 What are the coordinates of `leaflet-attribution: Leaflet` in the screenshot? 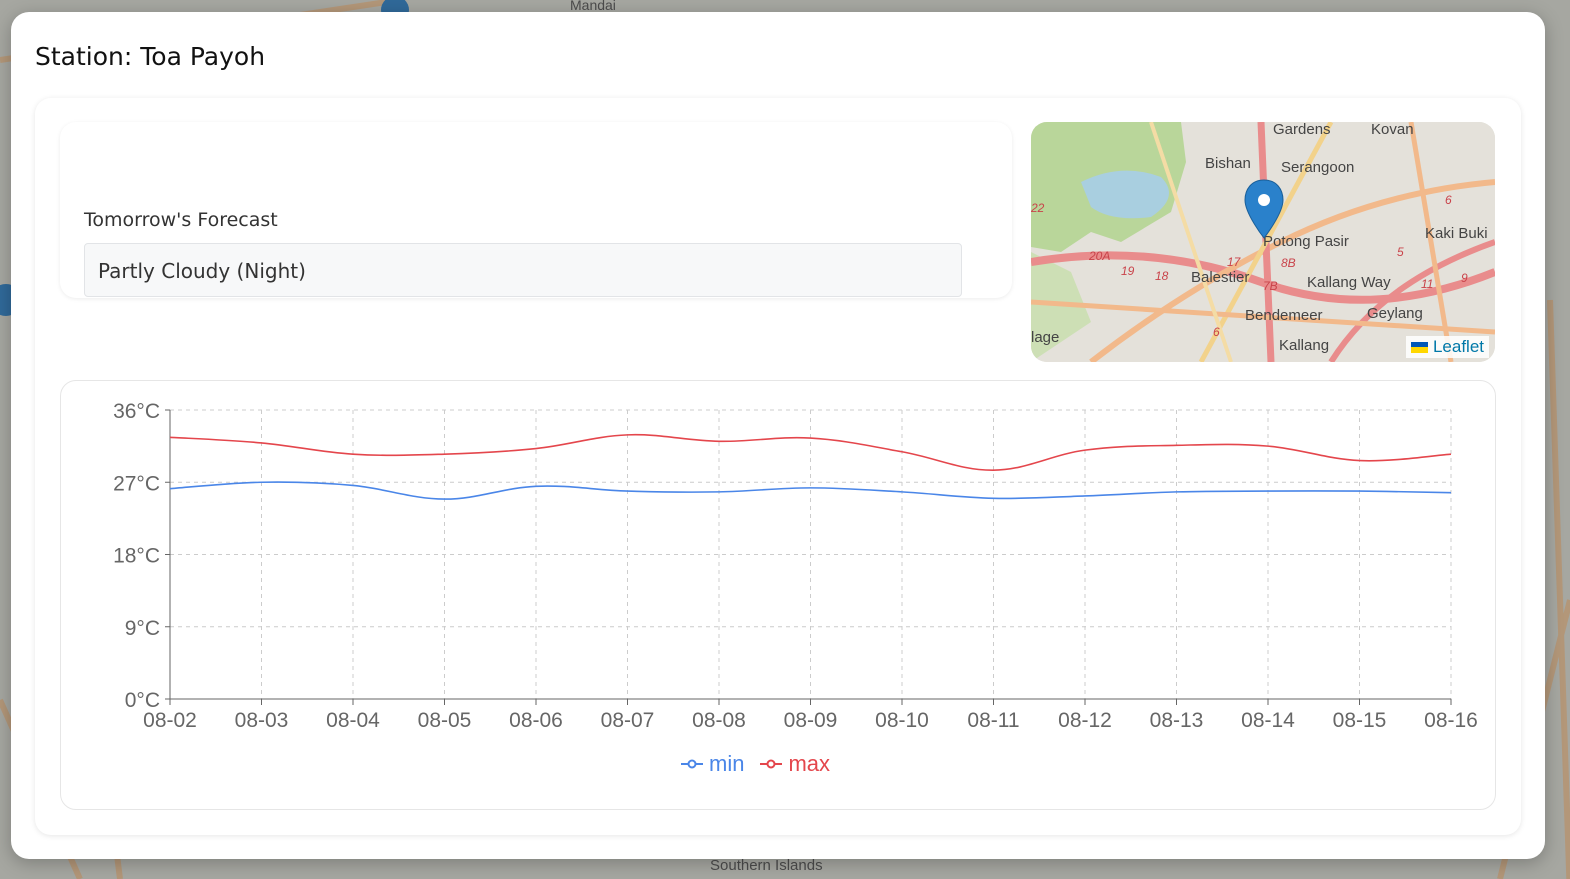 It's located at (1447, 347).